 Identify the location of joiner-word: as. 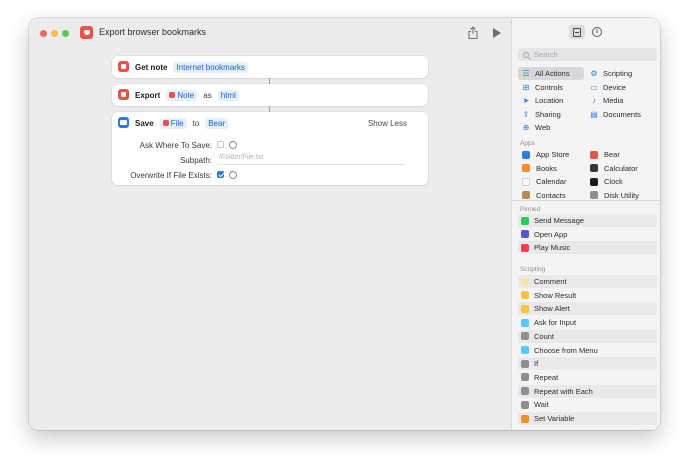
(207, 95).